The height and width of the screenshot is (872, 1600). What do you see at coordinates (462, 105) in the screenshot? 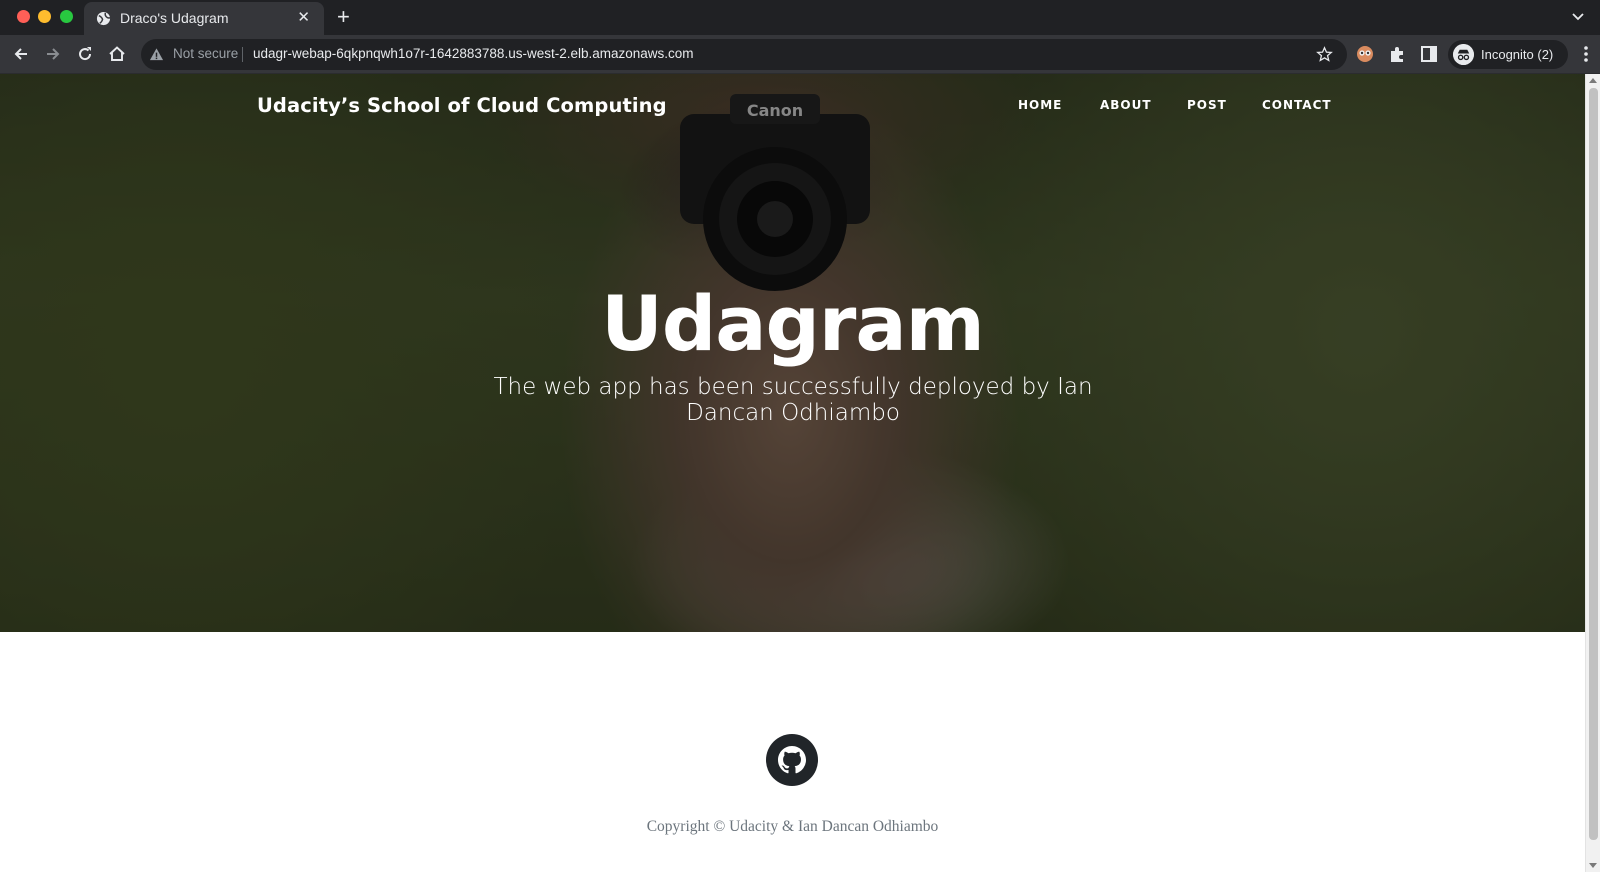
I see `site-brand-link: Udacity’s School of Cloud Computing` at bounding box center [462, 105].